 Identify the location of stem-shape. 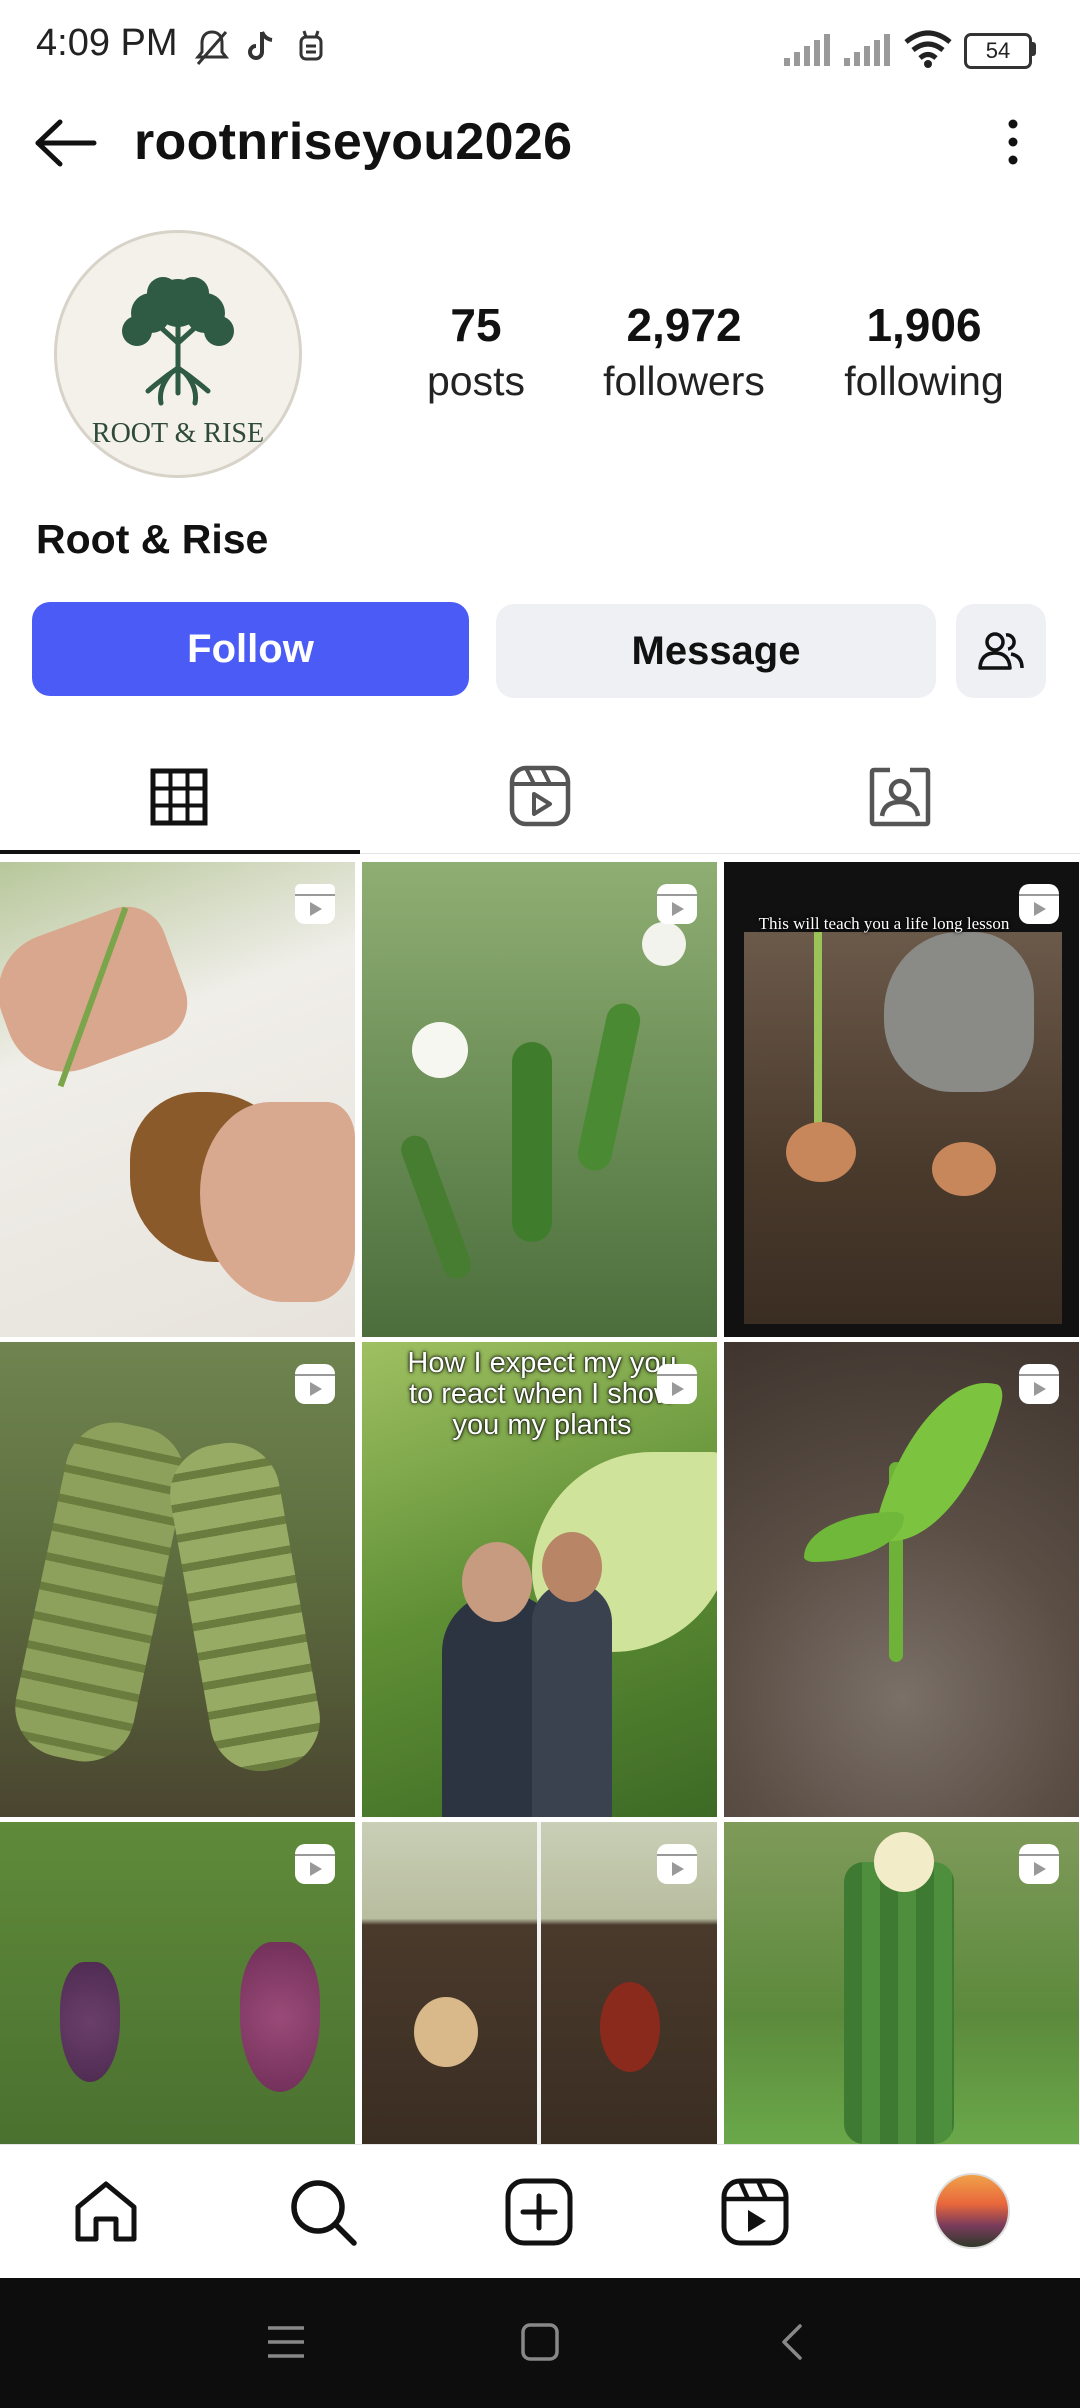
(818, 1032).